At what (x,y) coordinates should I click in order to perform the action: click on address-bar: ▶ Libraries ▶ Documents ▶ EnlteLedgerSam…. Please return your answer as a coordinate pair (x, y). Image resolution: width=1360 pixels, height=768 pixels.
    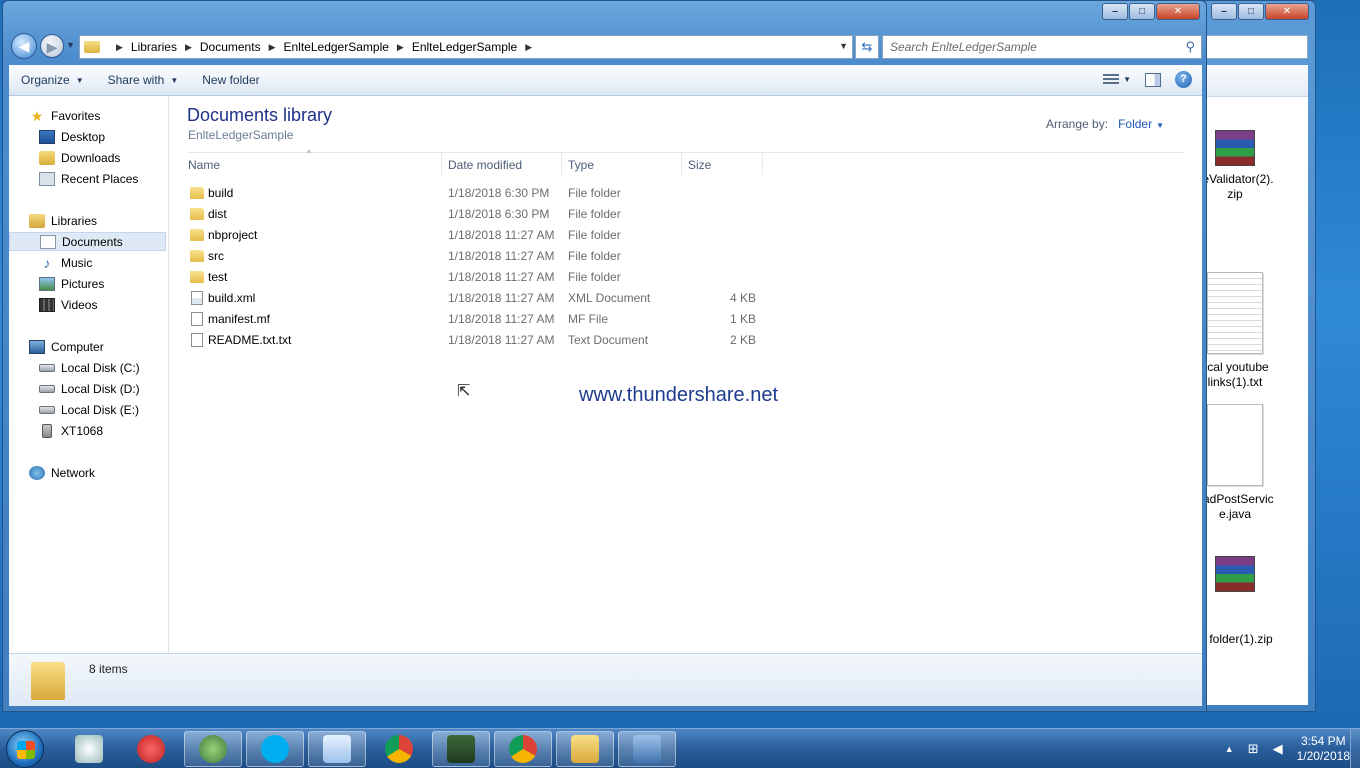
    Looking at the image, I should click on (466, 47).